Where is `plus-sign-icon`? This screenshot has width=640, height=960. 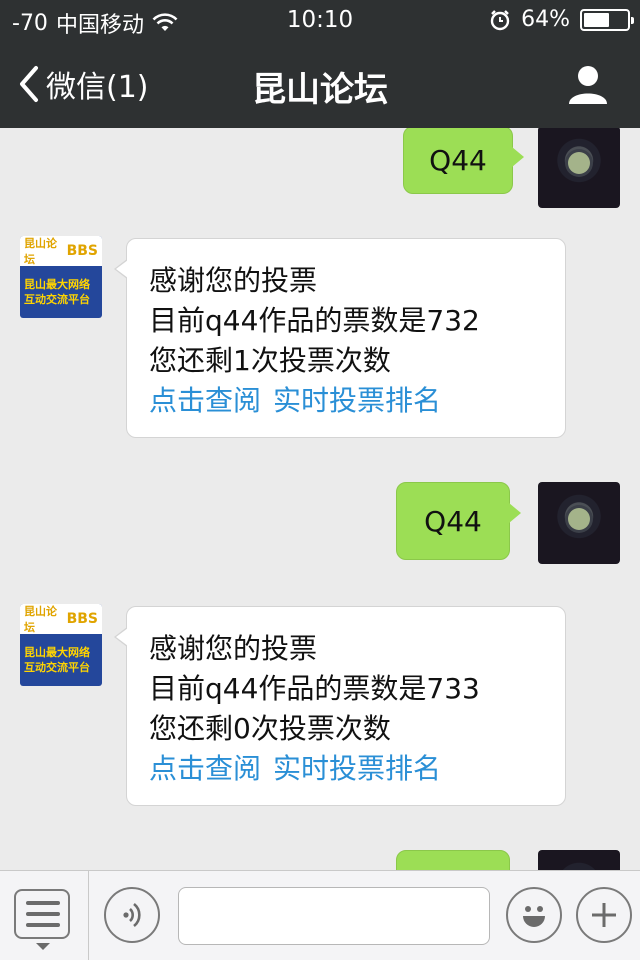
plus-sign-icon is located at coordinates (604, 915).